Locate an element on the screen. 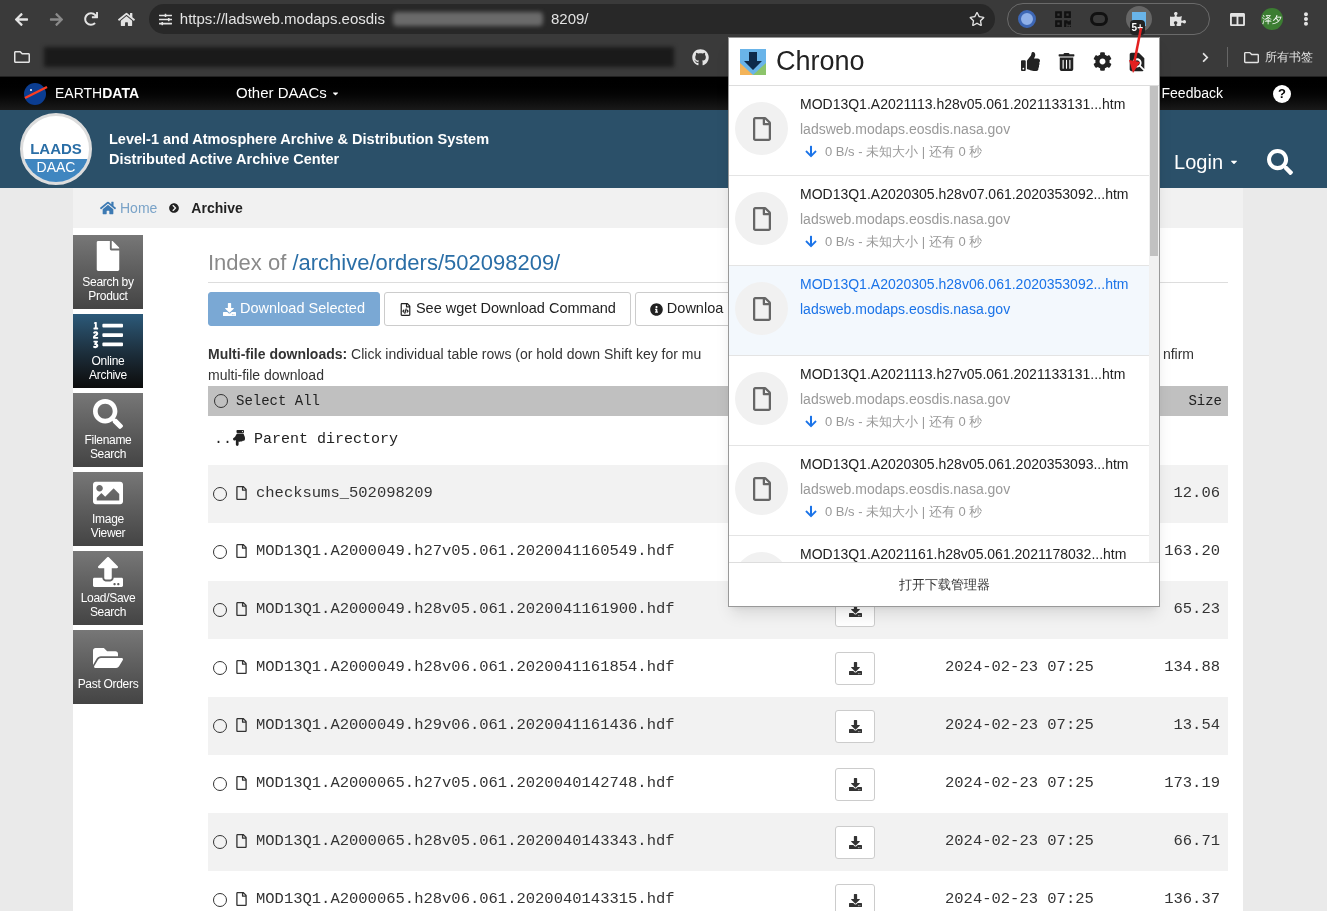  table-row: MOD13Q1.A2000065.h28v05.061.2020040143343.hdf 2024-02-23 07:25 66.71 is located at coordinates (718, 842).